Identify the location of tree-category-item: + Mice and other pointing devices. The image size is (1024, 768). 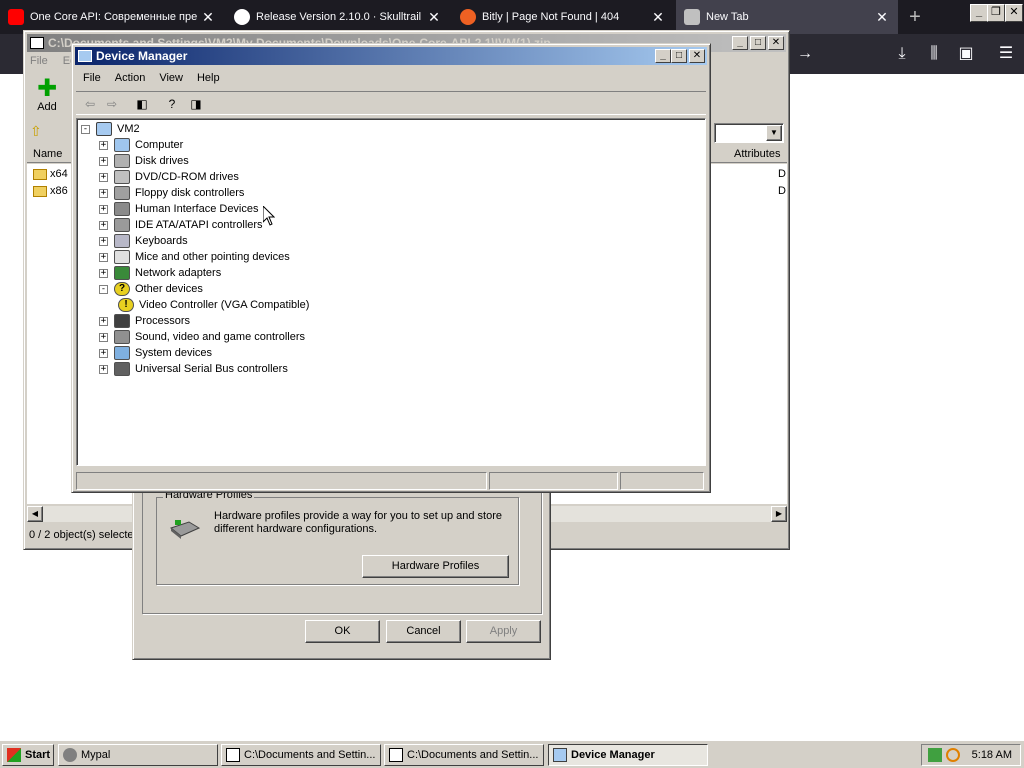
(194, 257).